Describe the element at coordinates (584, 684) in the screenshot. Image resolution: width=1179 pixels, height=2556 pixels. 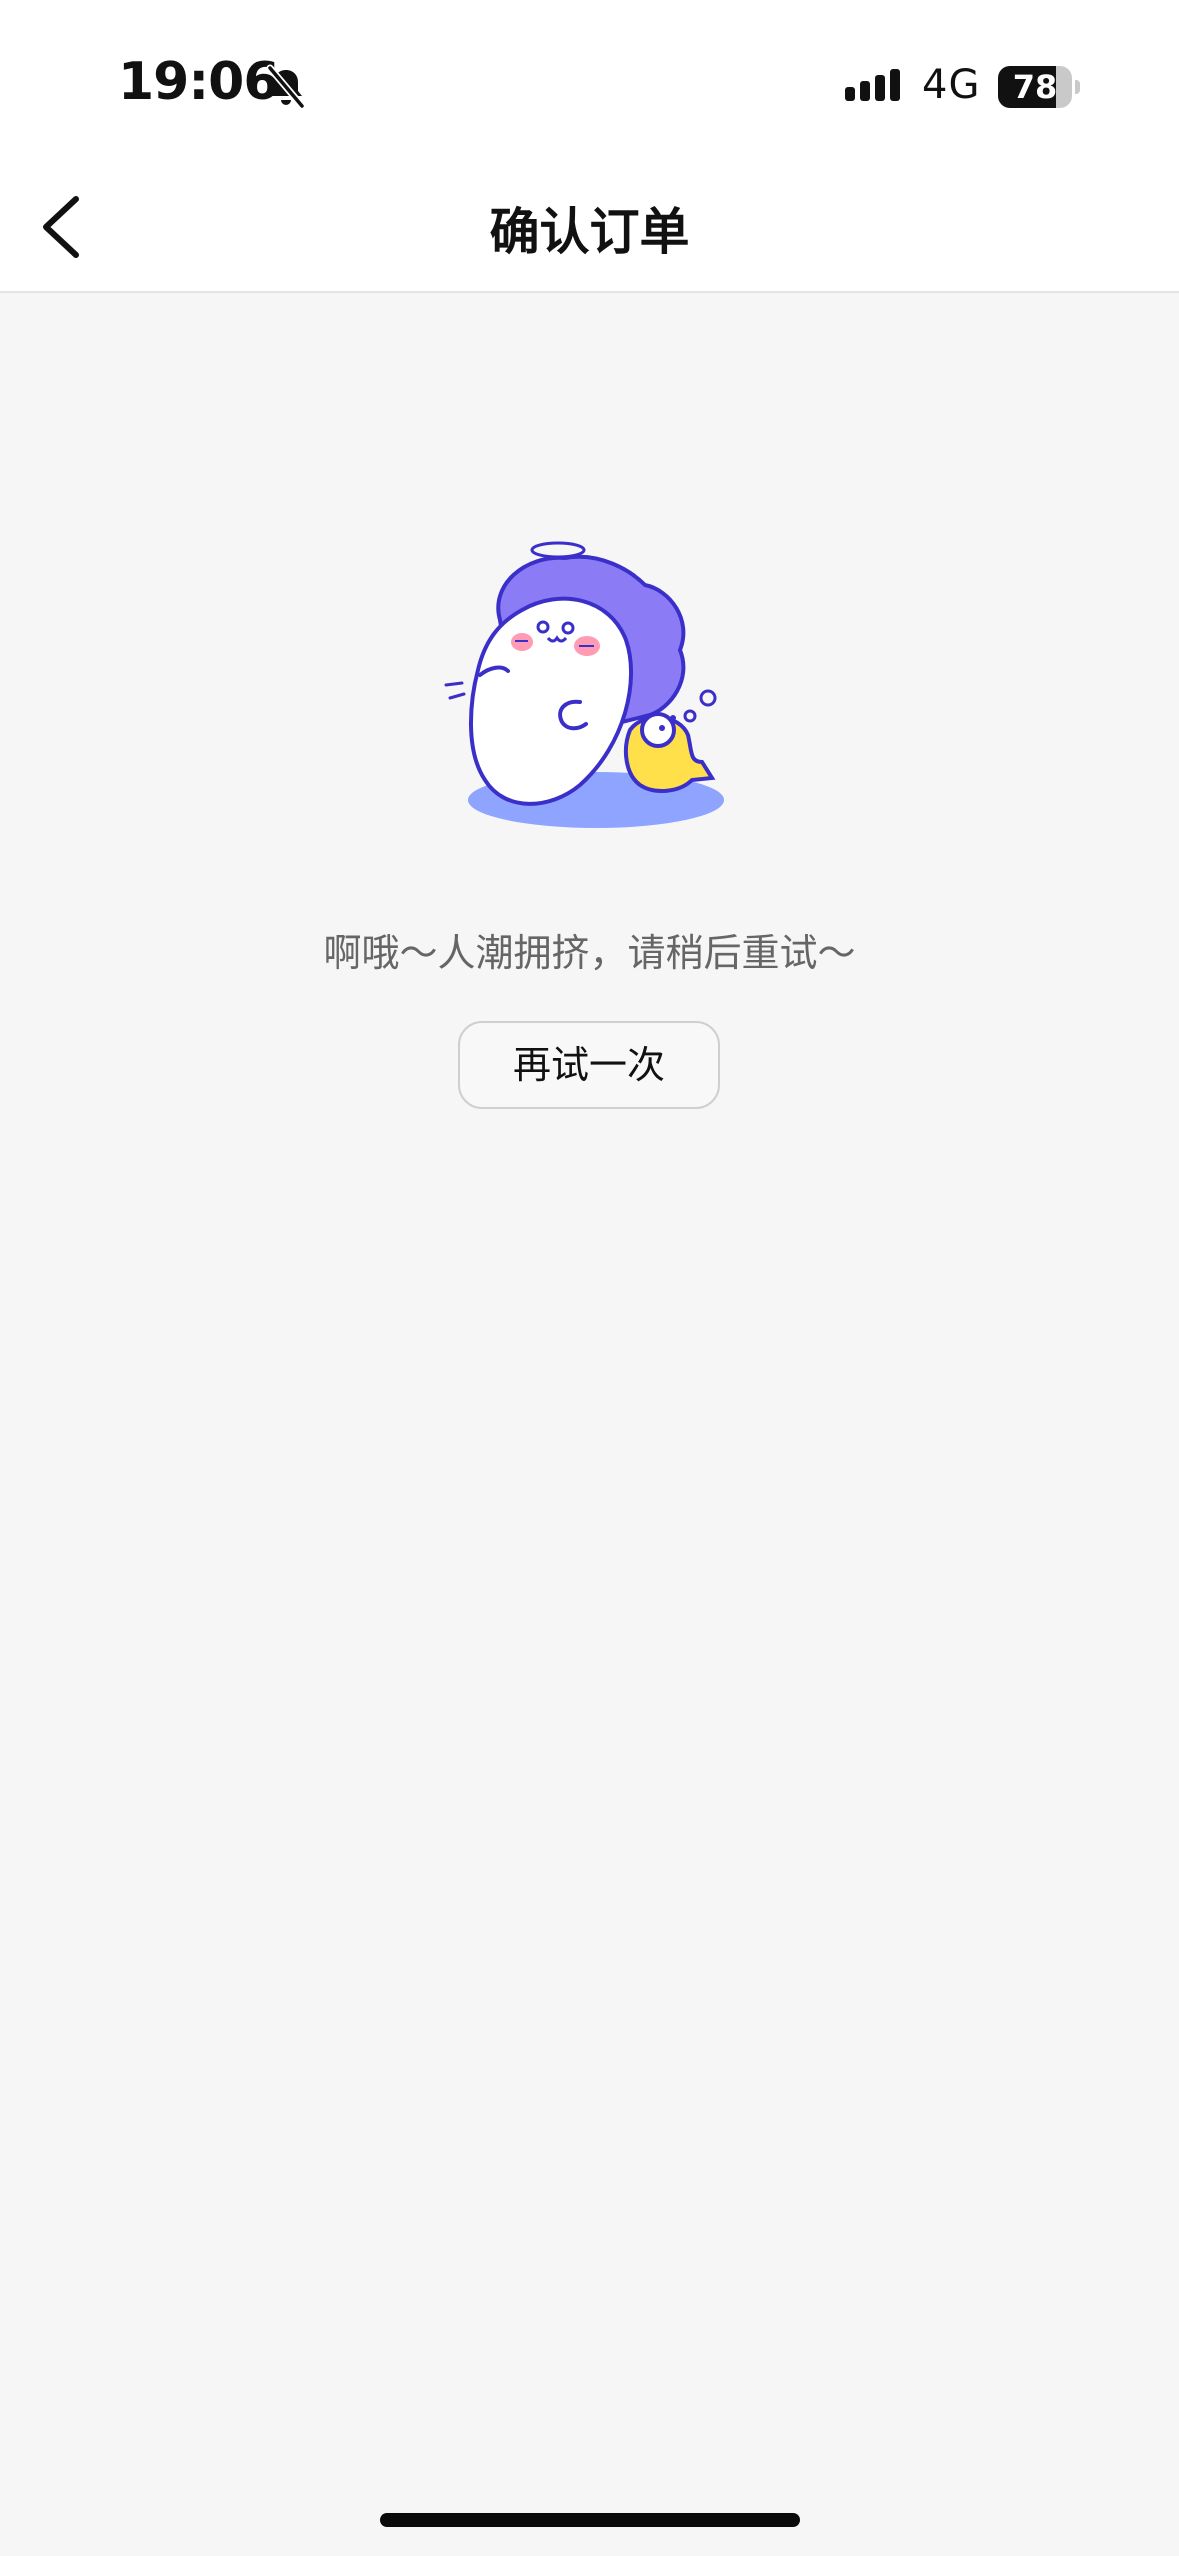
I see `seal-mascot-illustration` at that location.